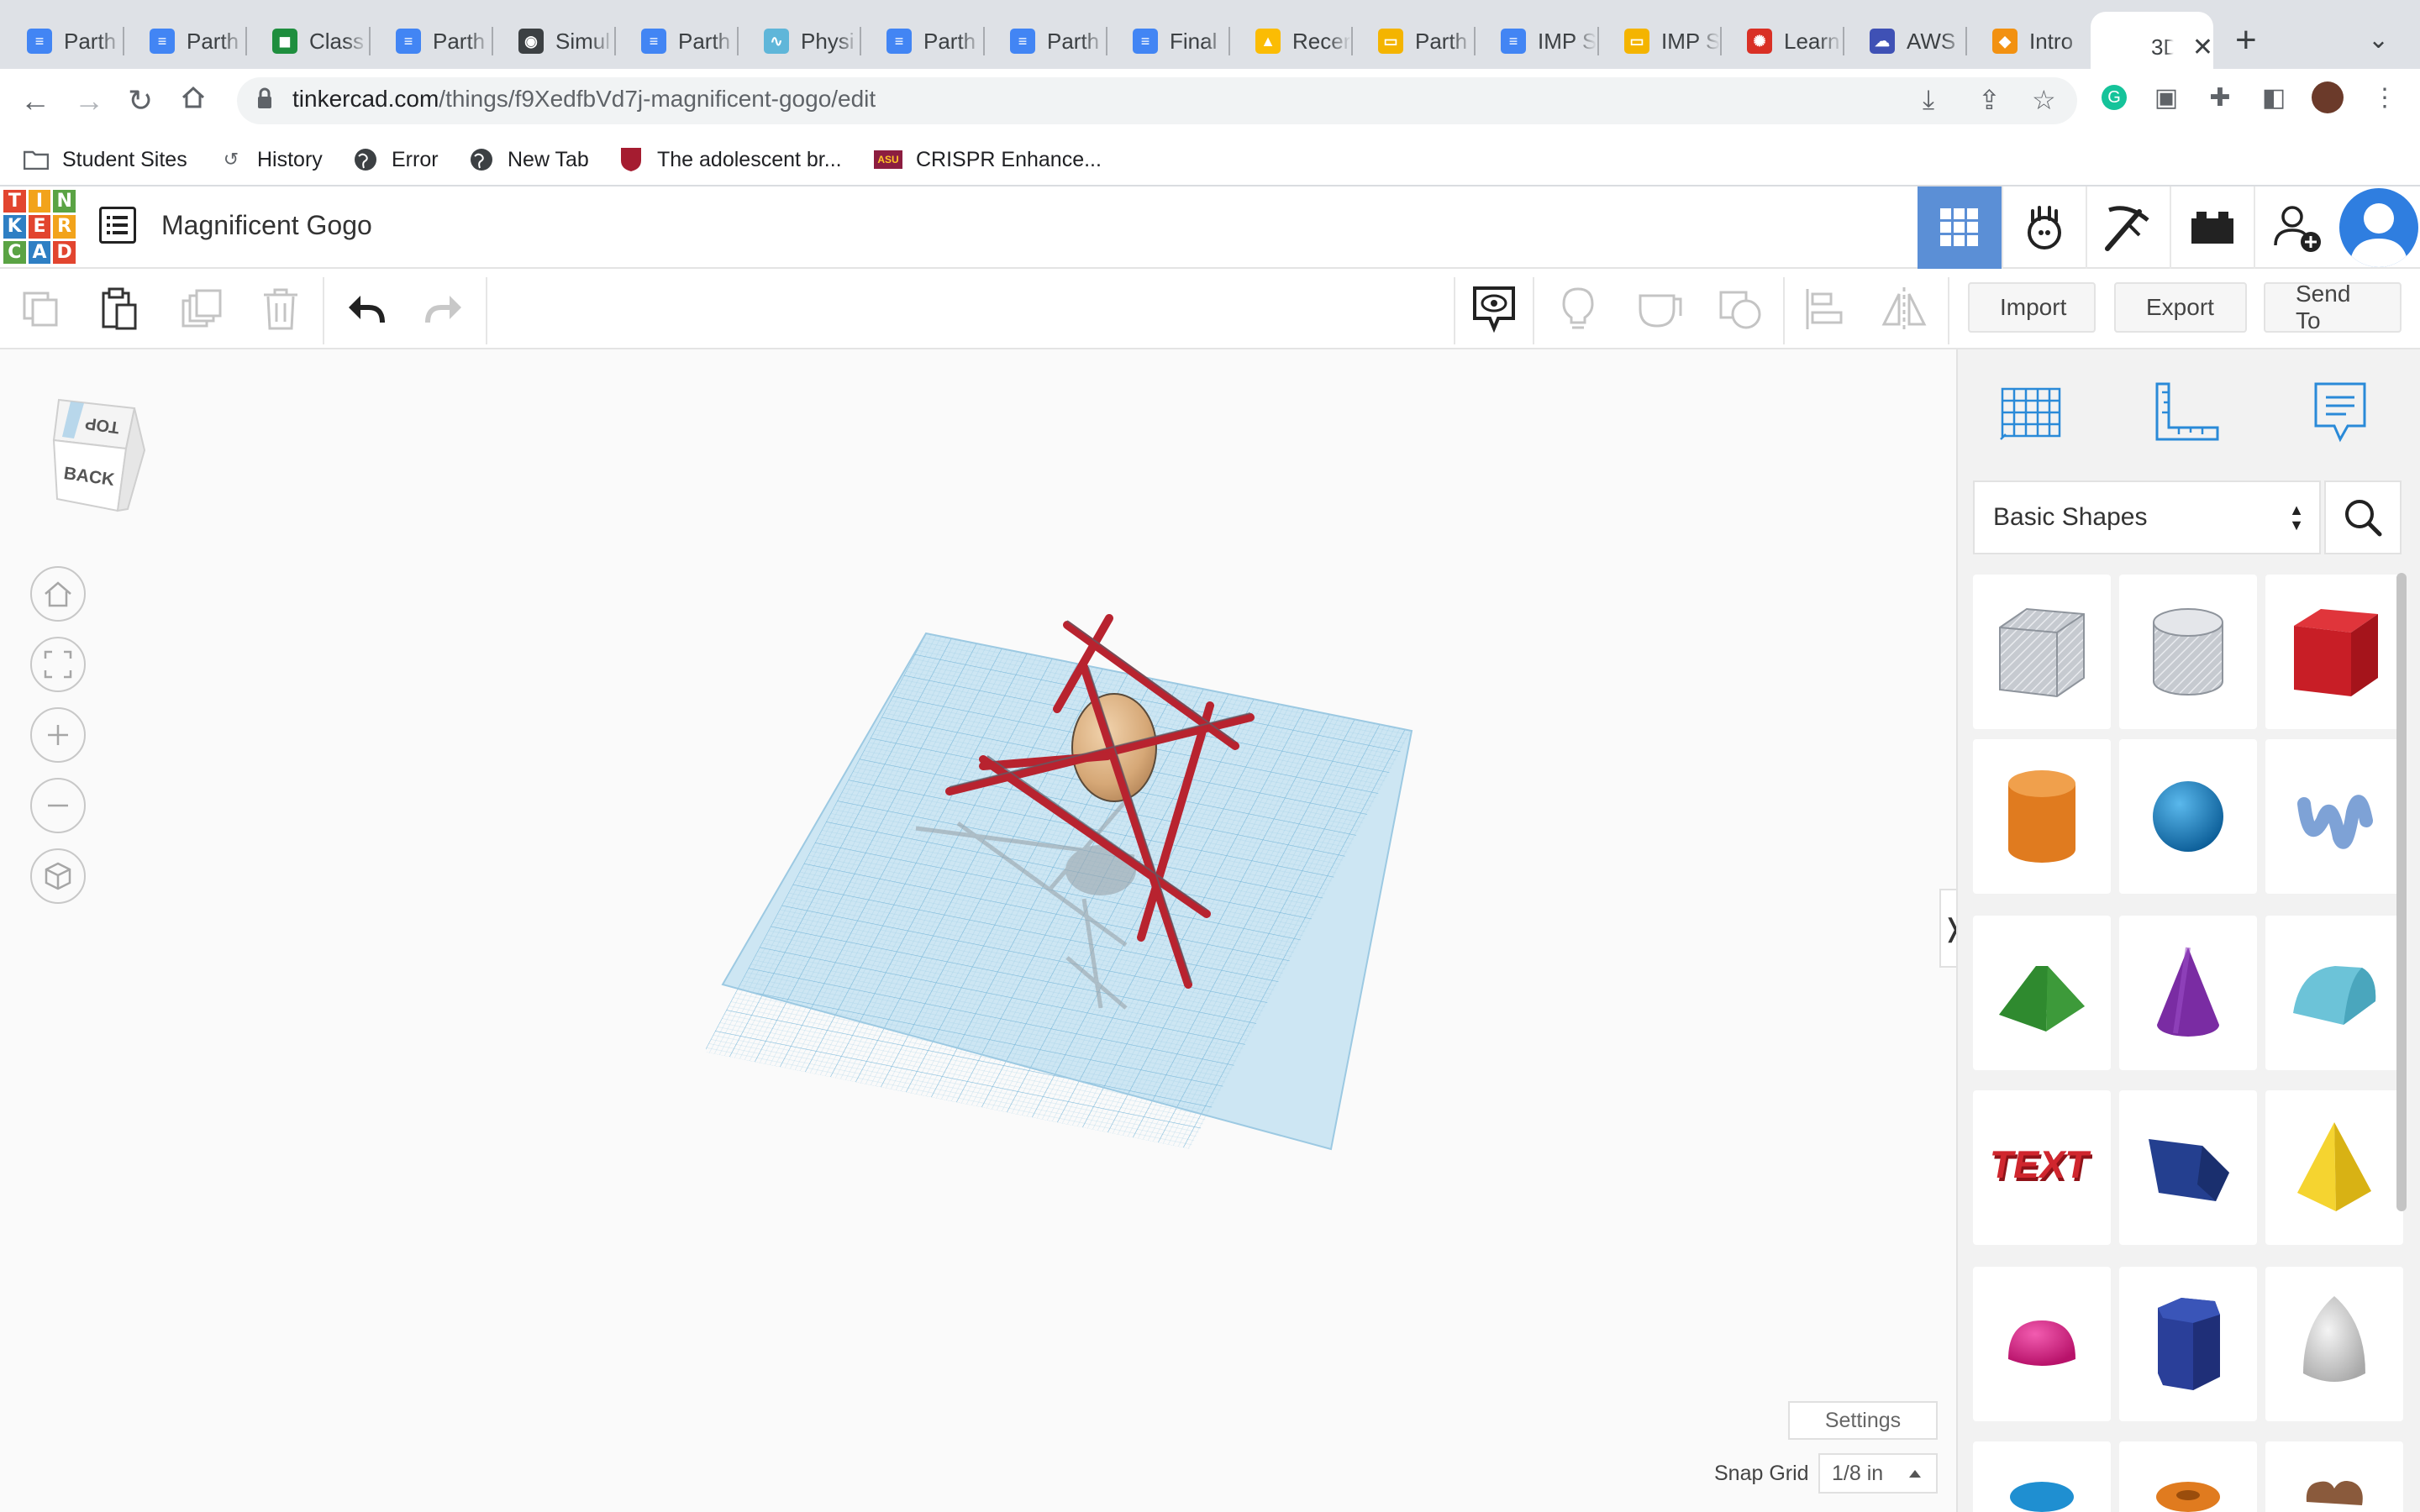 Image resolution: width=2420 pixels, height=1512 pixels. What do you see at coordinates (675, 41) in the screenshot?
I see `tab-5: ≡ Parth` at bounding box center [675, 41].